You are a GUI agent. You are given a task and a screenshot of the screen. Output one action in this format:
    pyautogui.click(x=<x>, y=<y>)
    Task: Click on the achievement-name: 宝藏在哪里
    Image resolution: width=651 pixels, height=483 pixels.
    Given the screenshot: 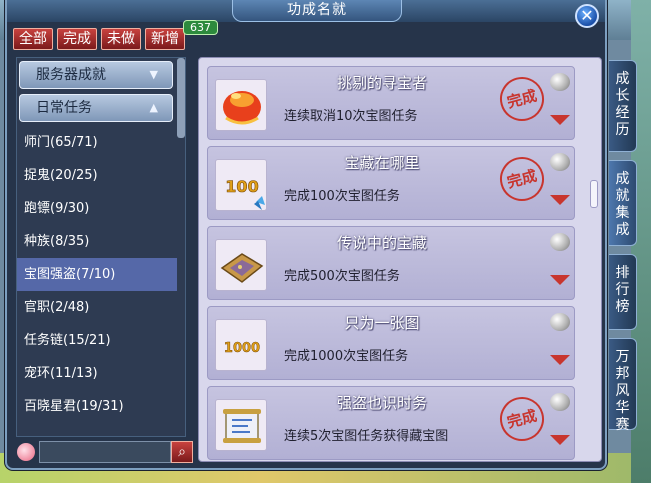 What is the action you would take?
    pyautogui.click(x=382, y=163)
    